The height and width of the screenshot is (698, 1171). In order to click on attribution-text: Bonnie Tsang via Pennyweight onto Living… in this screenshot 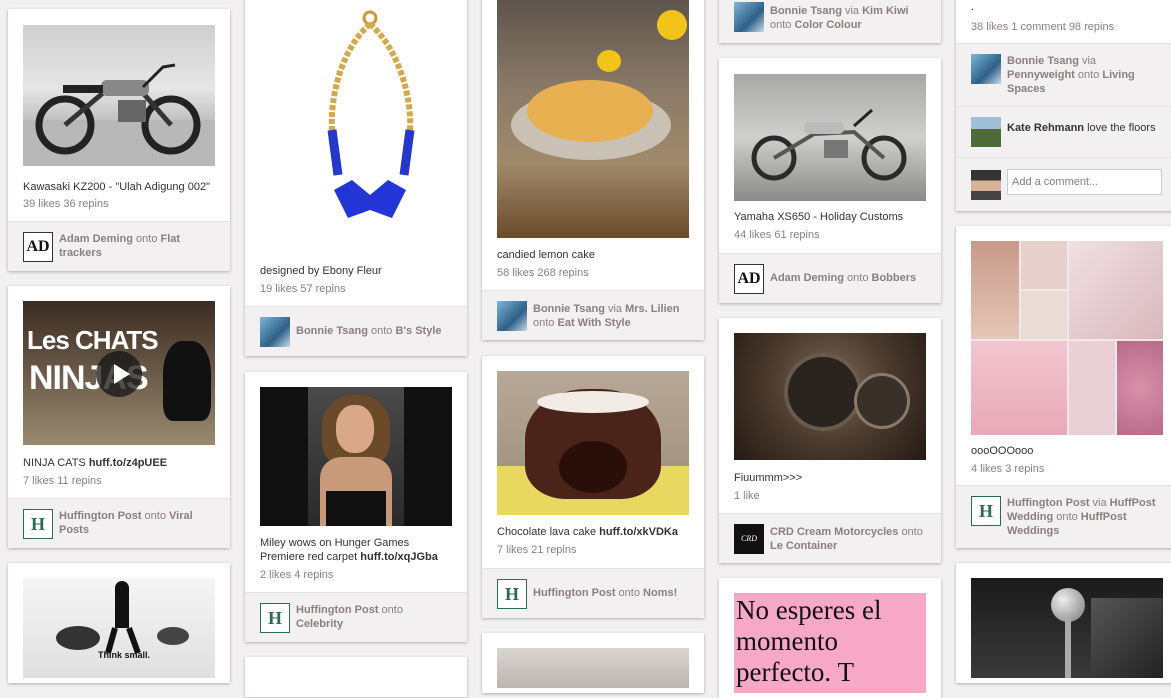, I will do `click(1087, 75)`.